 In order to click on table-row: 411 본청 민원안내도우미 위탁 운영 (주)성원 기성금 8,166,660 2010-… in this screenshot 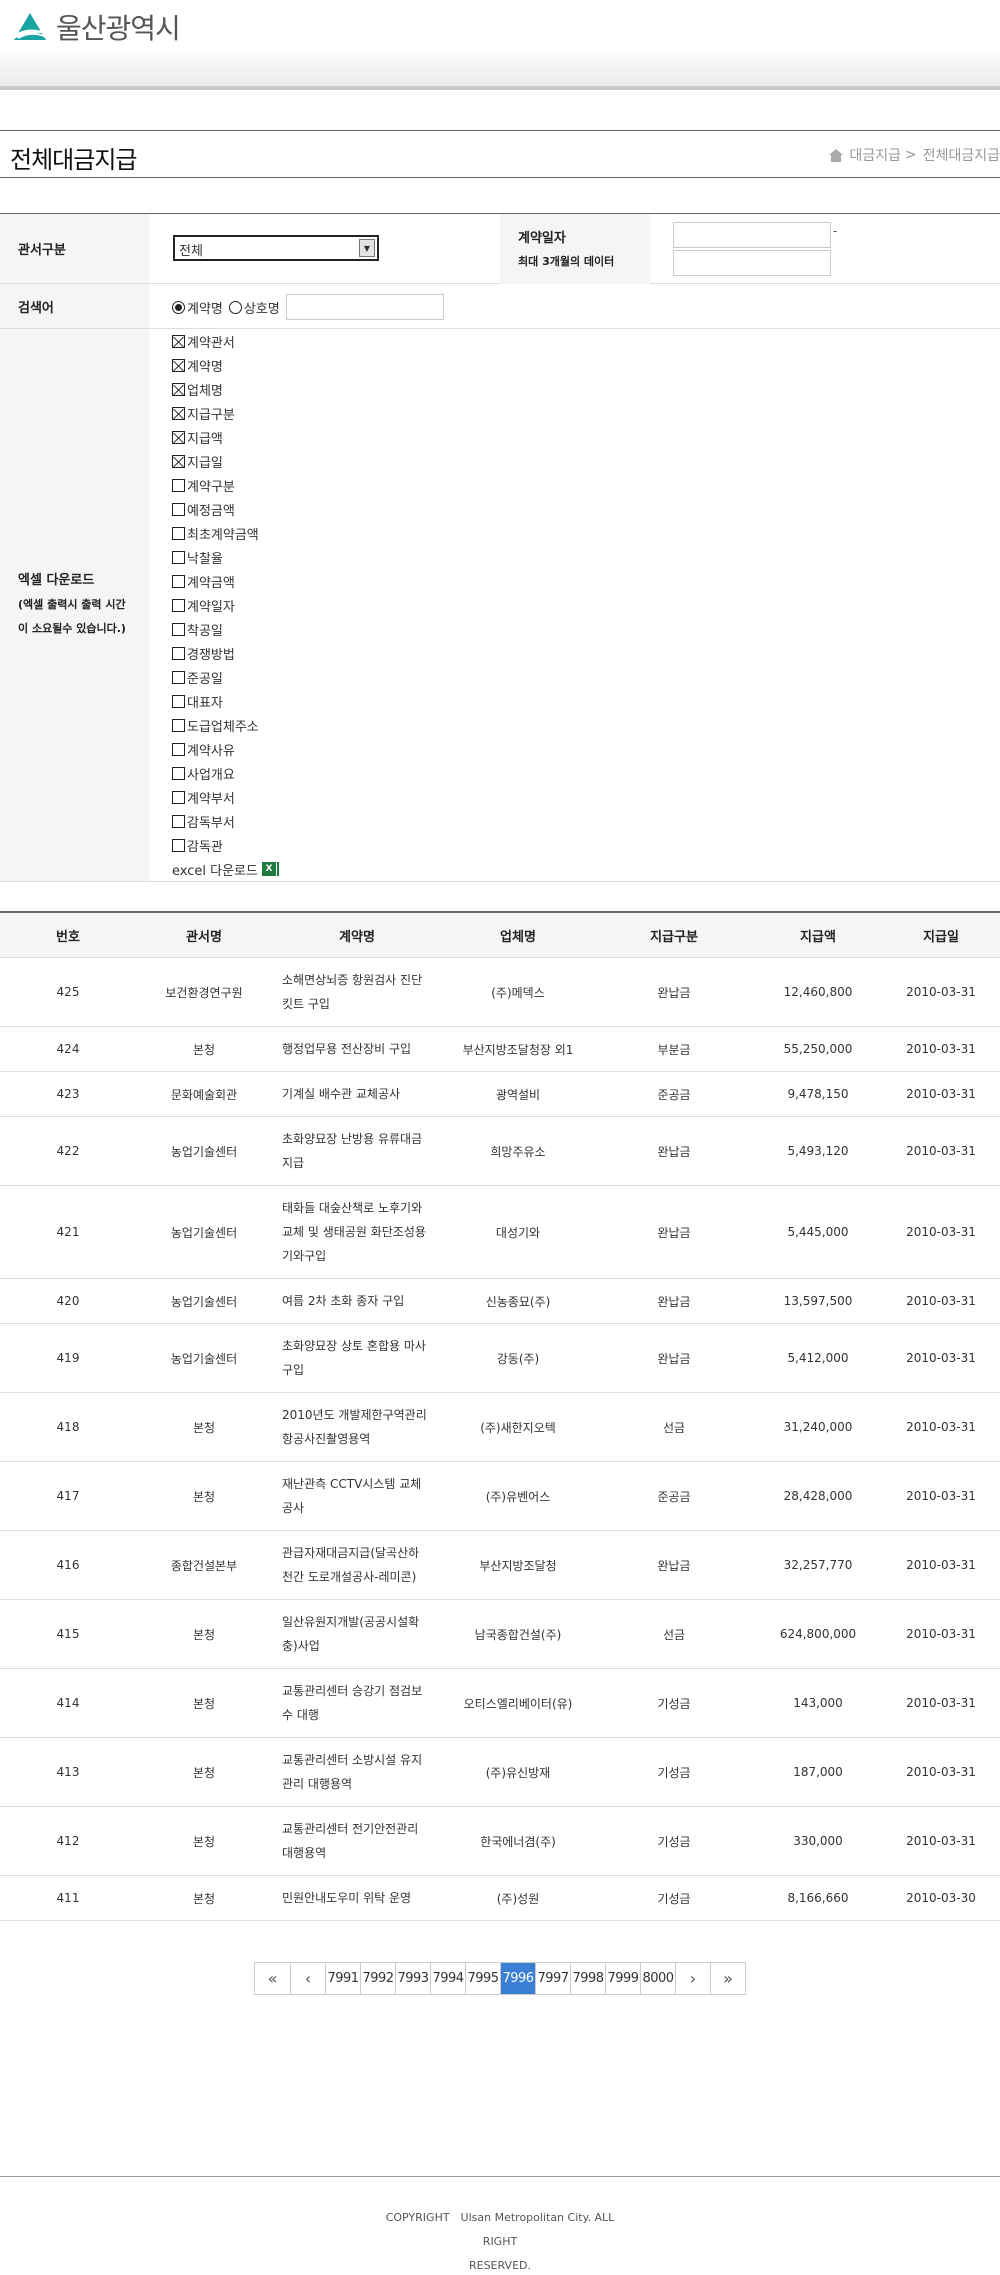, I will do `click(500, 1898)`.